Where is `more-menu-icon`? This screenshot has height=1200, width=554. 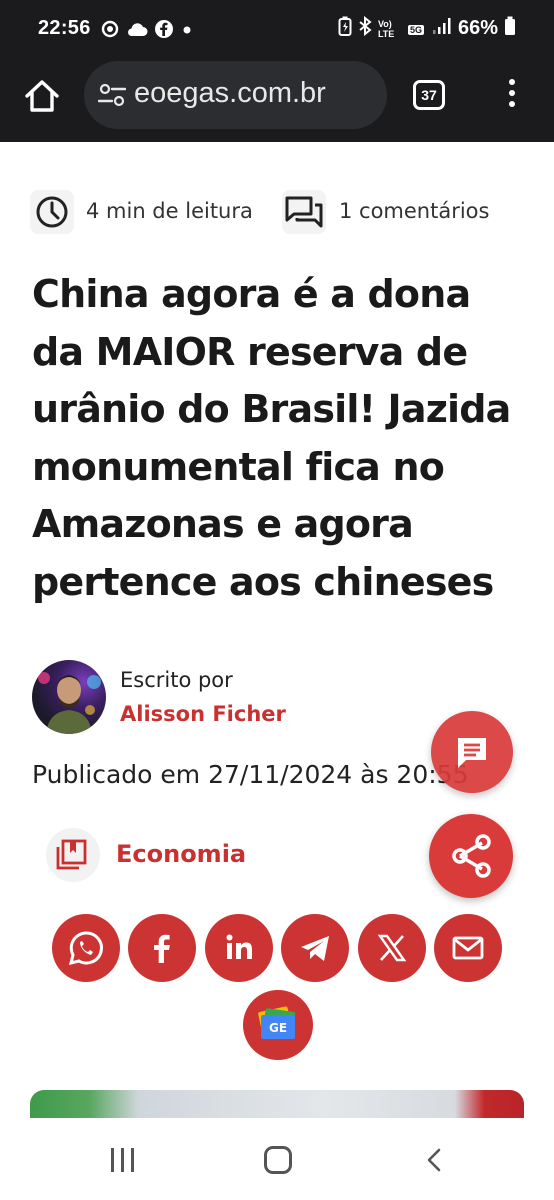 more-menu-icon is located at coordinates (512, 96).